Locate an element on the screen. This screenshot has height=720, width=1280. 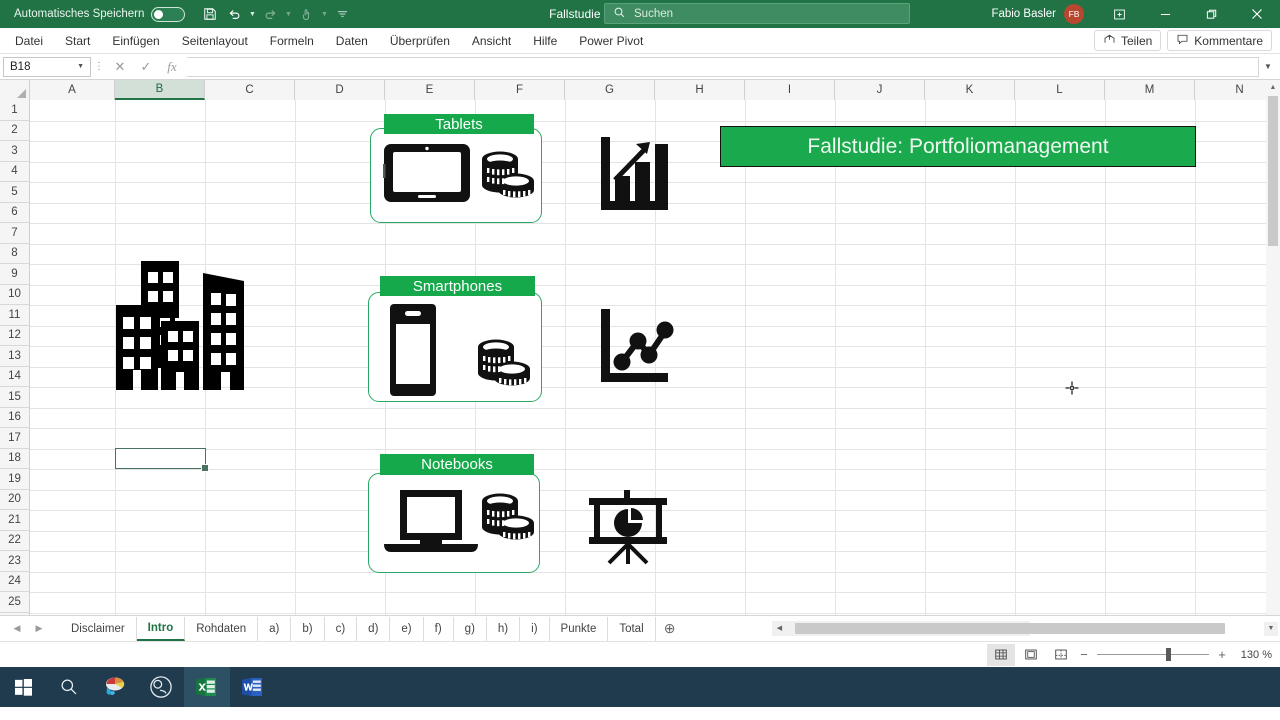
ribbon-tab-einfuegen: Einfügen is located at coordinates (135, 41).